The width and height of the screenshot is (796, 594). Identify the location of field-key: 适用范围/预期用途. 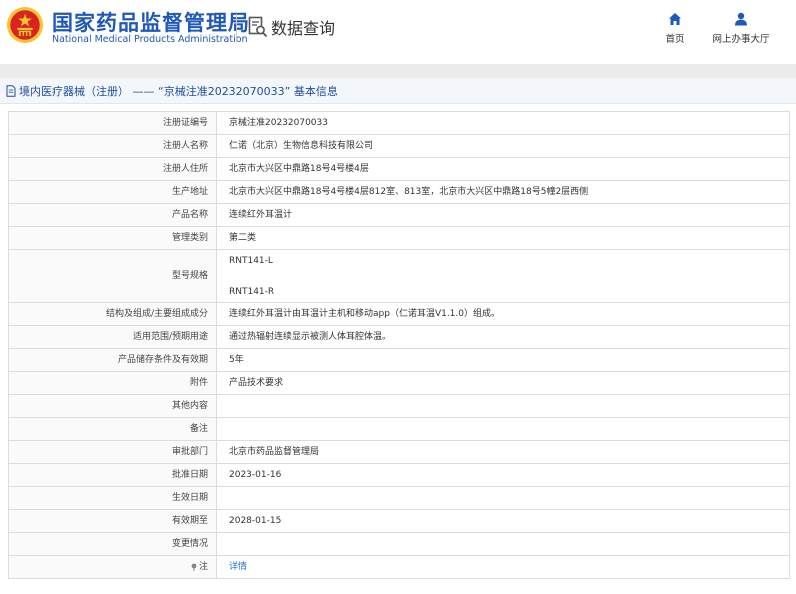
(112, 337).